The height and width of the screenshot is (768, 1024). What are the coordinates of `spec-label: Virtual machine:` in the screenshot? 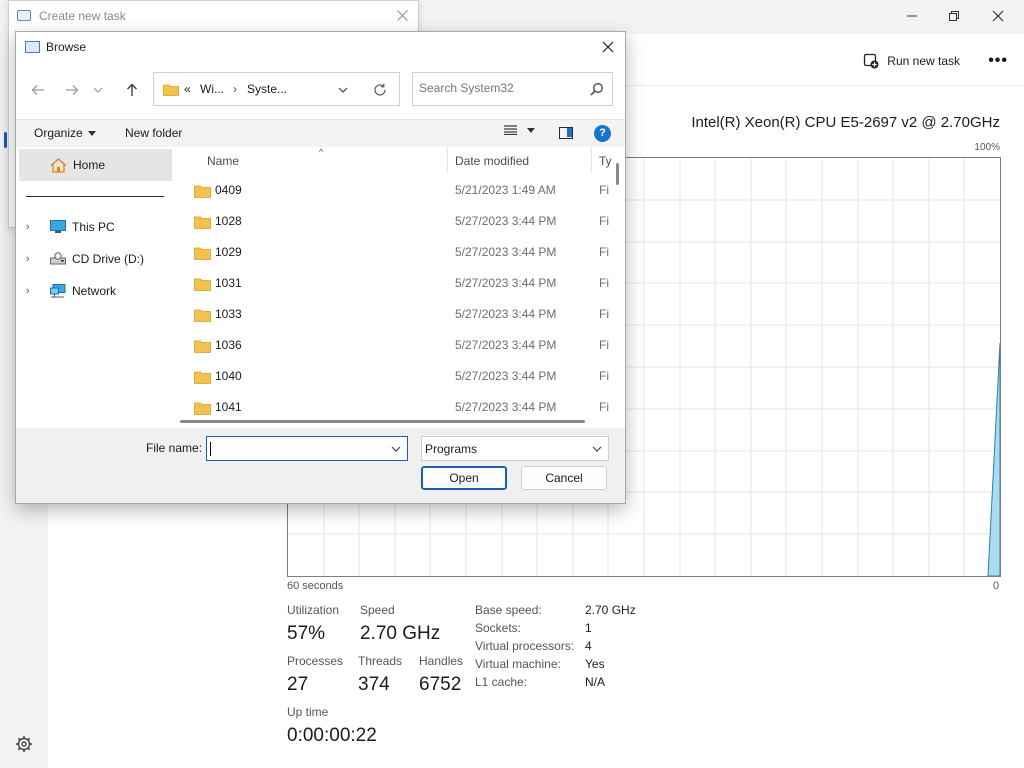 It's located at (518, 664).